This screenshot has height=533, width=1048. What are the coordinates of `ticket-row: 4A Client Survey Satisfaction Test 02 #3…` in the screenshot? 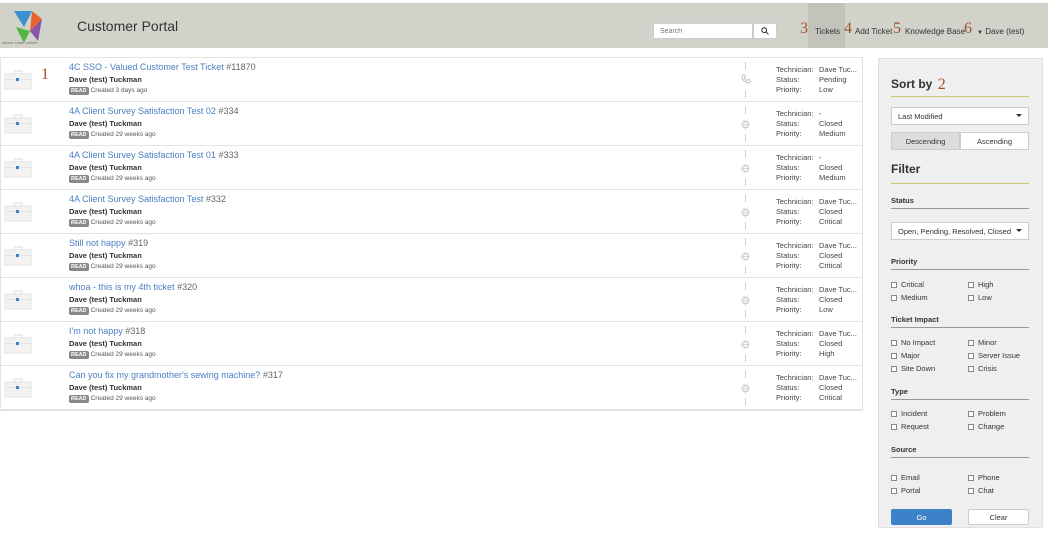 It's located at (431, 124).